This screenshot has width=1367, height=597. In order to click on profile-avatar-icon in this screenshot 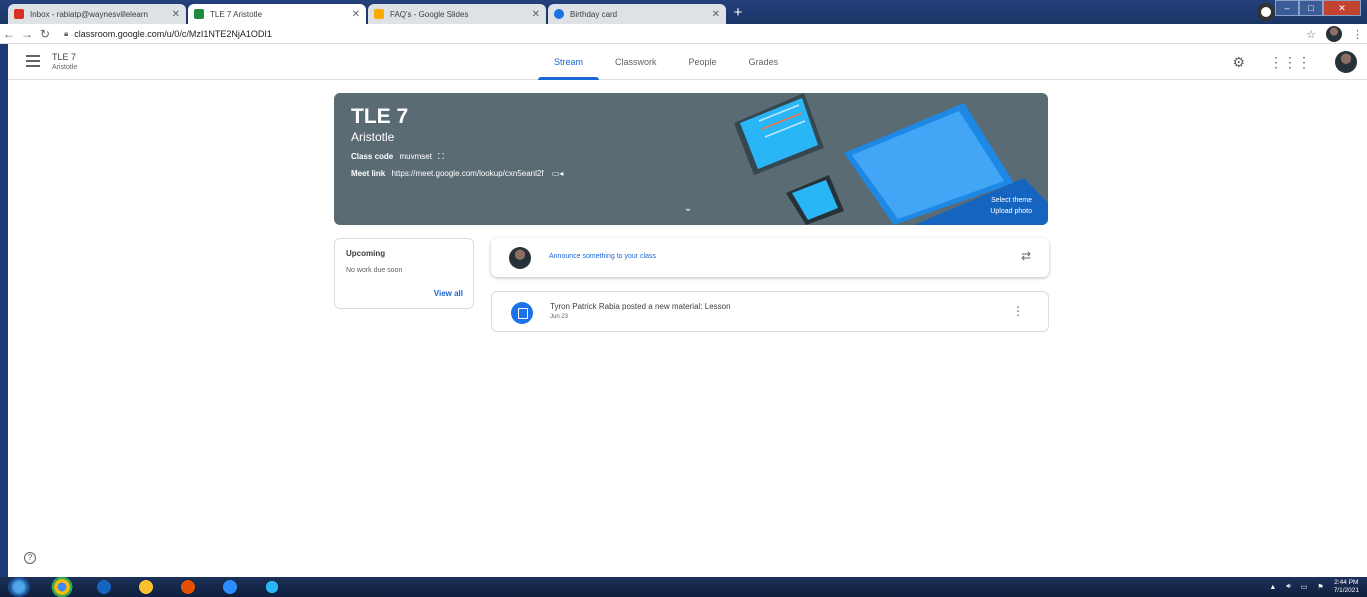, I will do `click(1334, 34)`.